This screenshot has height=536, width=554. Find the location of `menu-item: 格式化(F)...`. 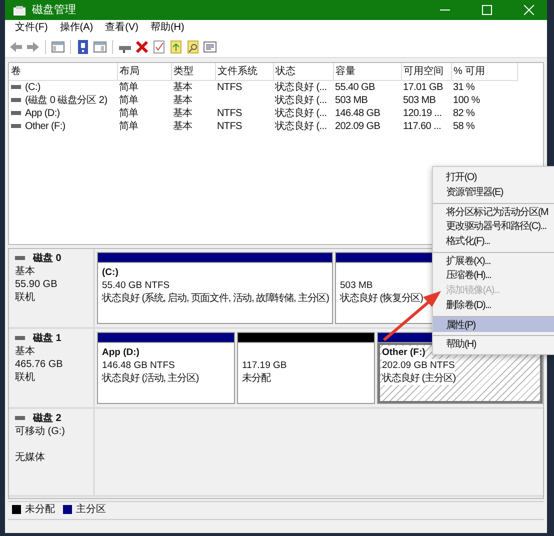

menu-item: 格式化(F)... is located at coordinates (493, 241).